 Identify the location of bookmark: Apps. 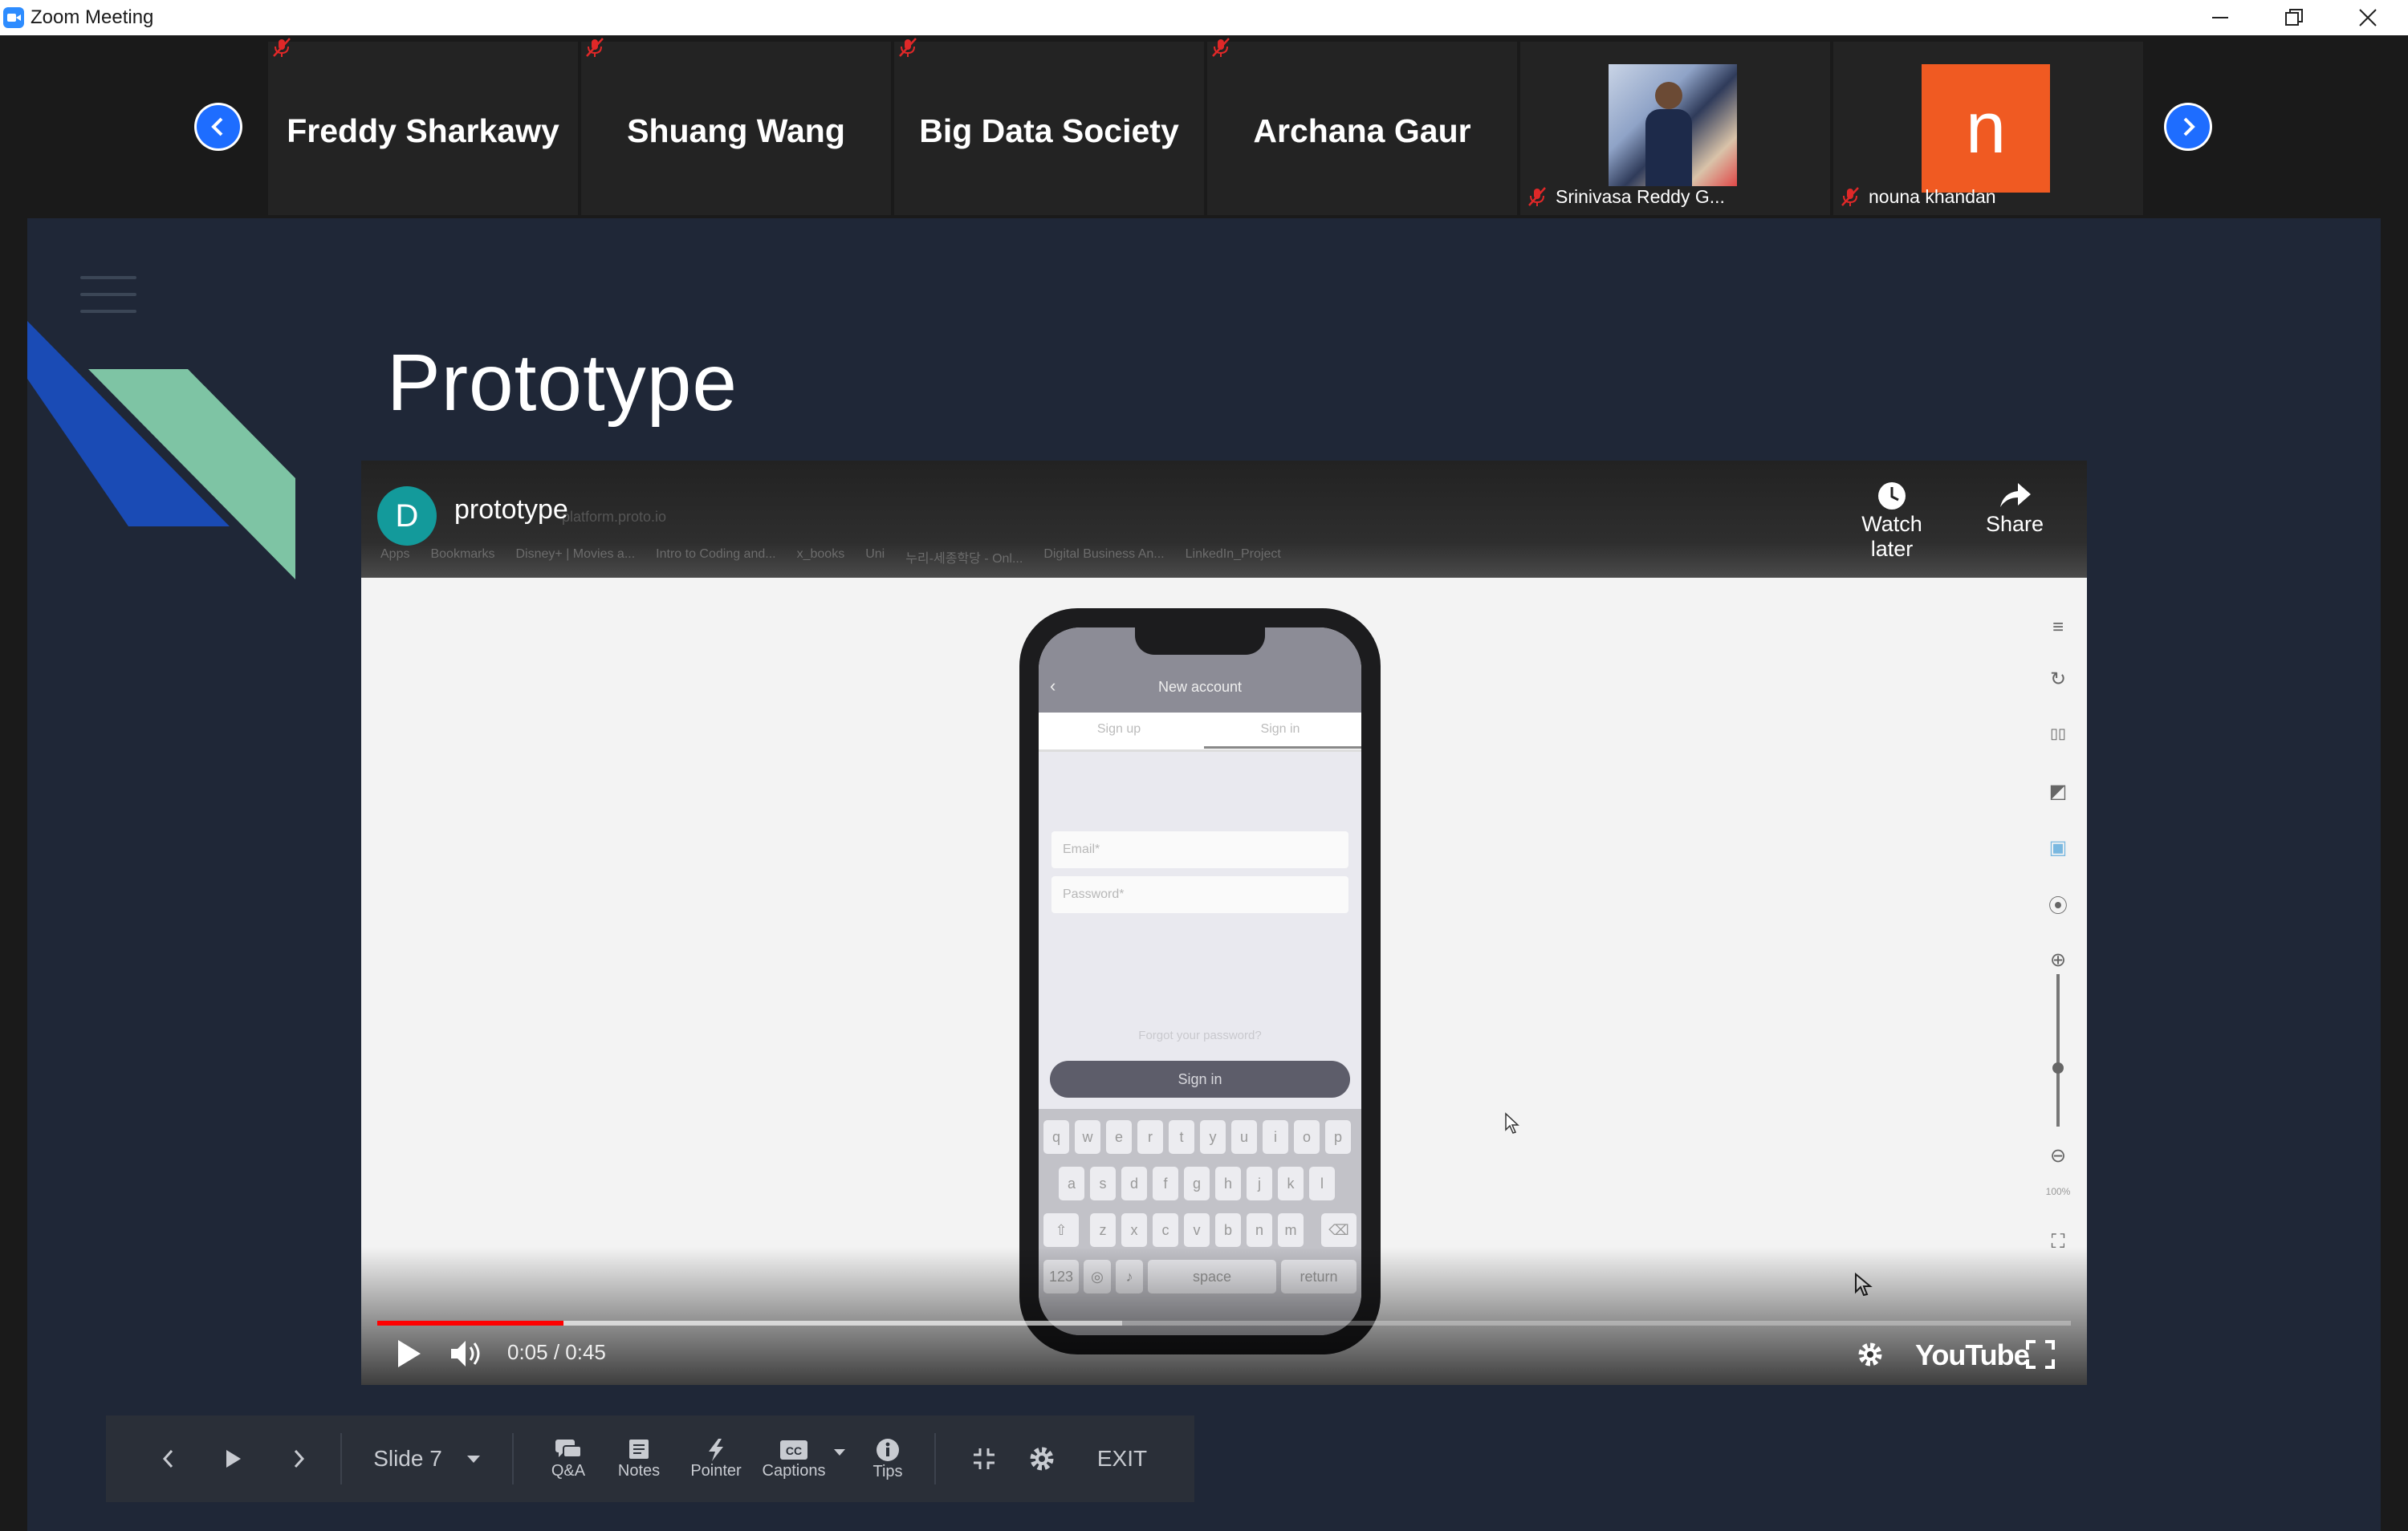
(395, 554).